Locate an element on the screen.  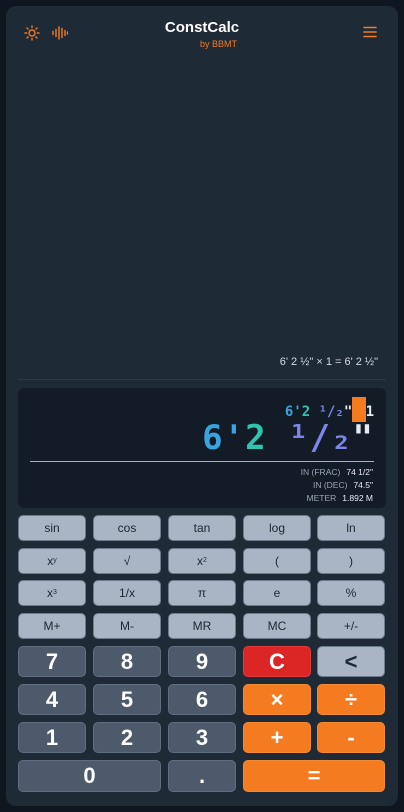
conversion-in-dec: IN (DEC) 74.5" is located at coordinates (343, 485).